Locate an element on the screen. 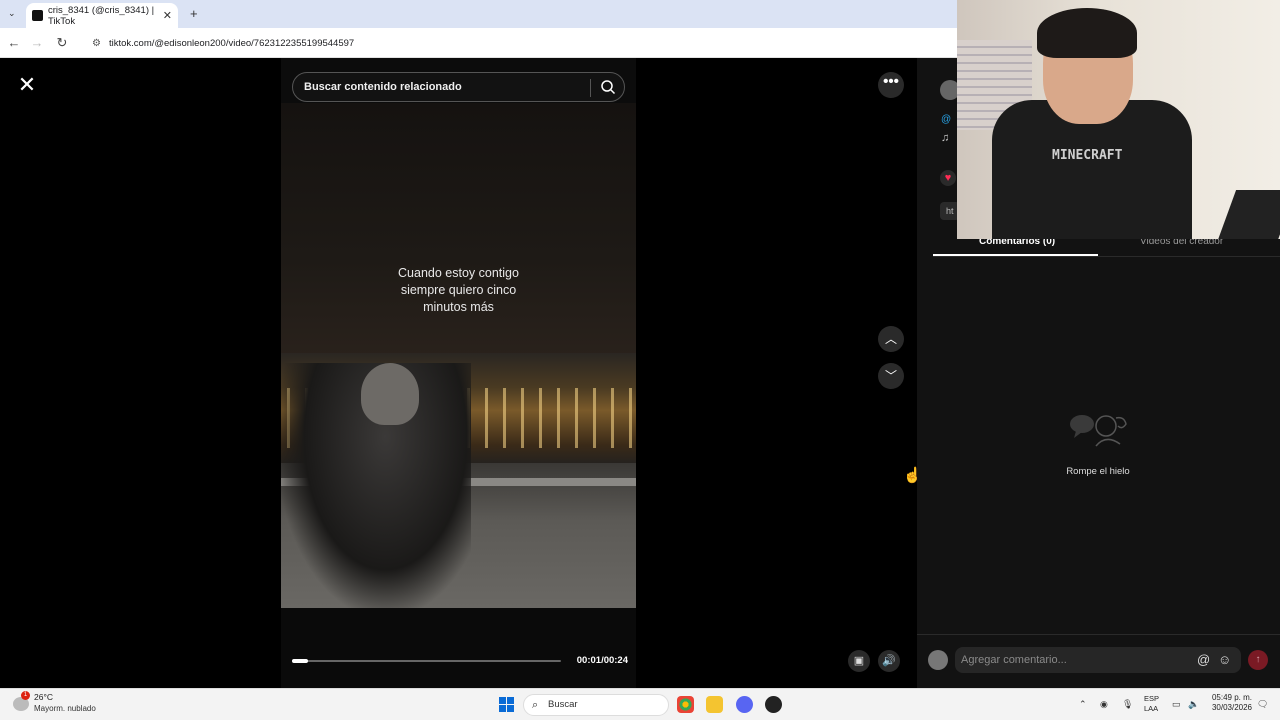  video-progress-fill is located at coordinates (300, 661).